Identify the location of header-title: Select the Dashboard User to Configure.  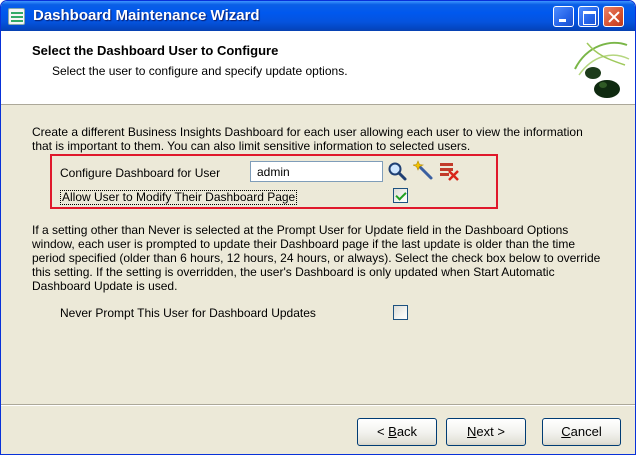
(155, 50).